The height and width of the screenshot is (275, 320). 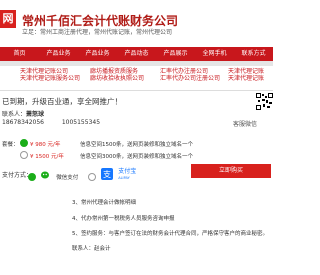 I want to click on list-item-subtitle: 廊坊收拾收执照公司, so click(x=117, y=78).